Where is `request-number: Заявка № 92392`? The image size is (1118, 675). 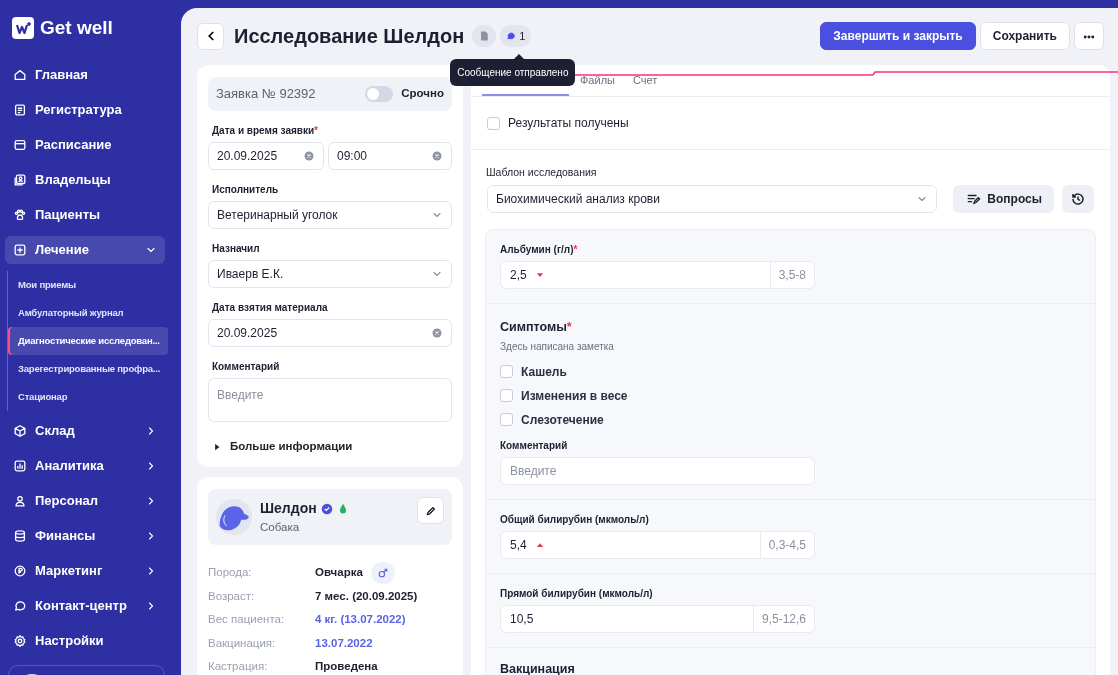 request-number: Заявка № 92392 is located at coordinates (266, 94).